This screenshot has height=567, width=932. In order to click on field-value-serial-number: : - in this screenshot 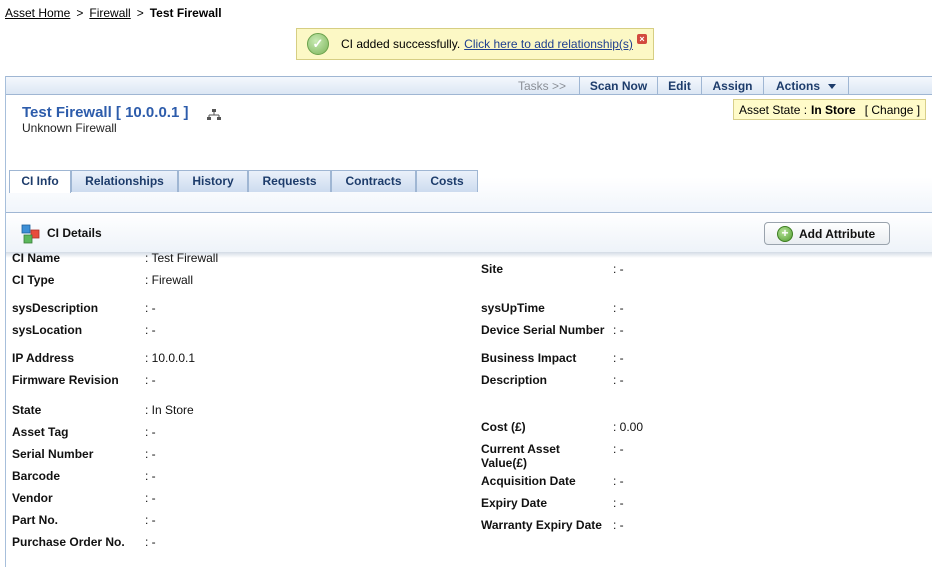, I will do `click(150, 454)`.